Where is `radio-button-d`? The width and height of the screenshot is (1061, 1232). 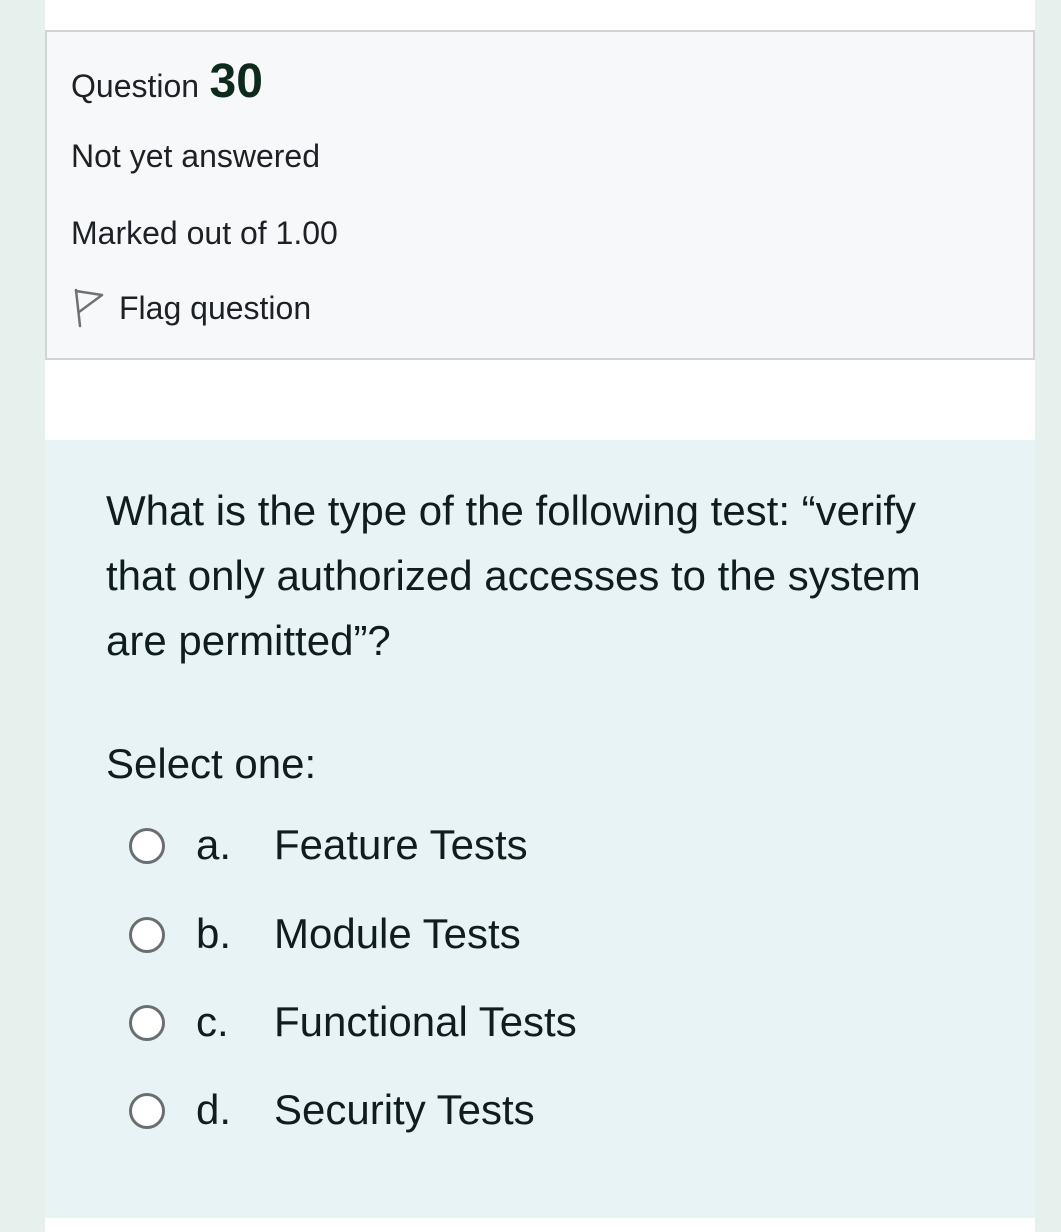
radio-button-d is located at coordinates (147, 1111).